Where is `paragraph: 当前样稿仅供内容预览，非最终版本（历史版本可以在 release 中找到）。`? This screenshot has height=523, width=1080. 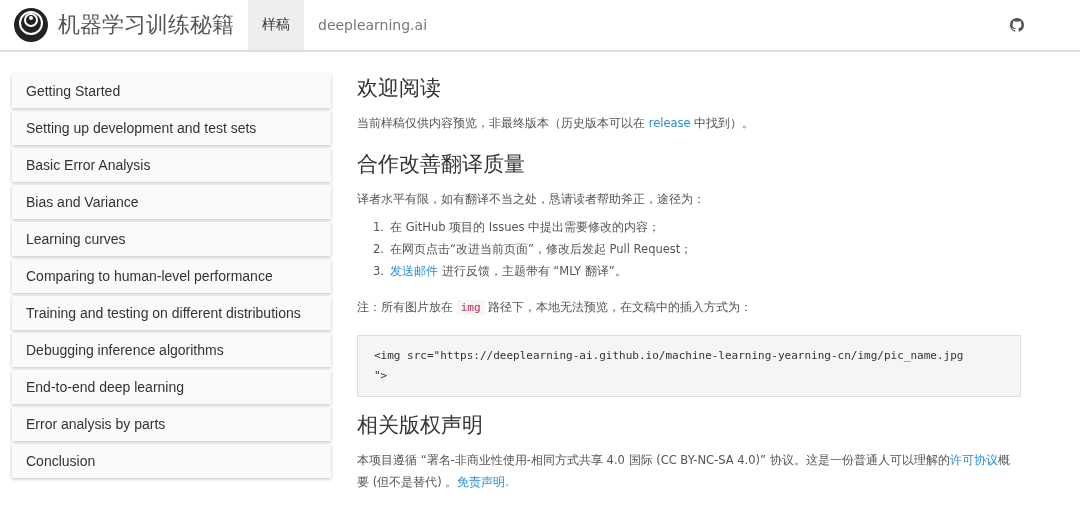 paragraph: 当前样稿仅供内容预览，非最终版本（历史版本可以在 release 中找到）。 is located at coordinates (556, 123).